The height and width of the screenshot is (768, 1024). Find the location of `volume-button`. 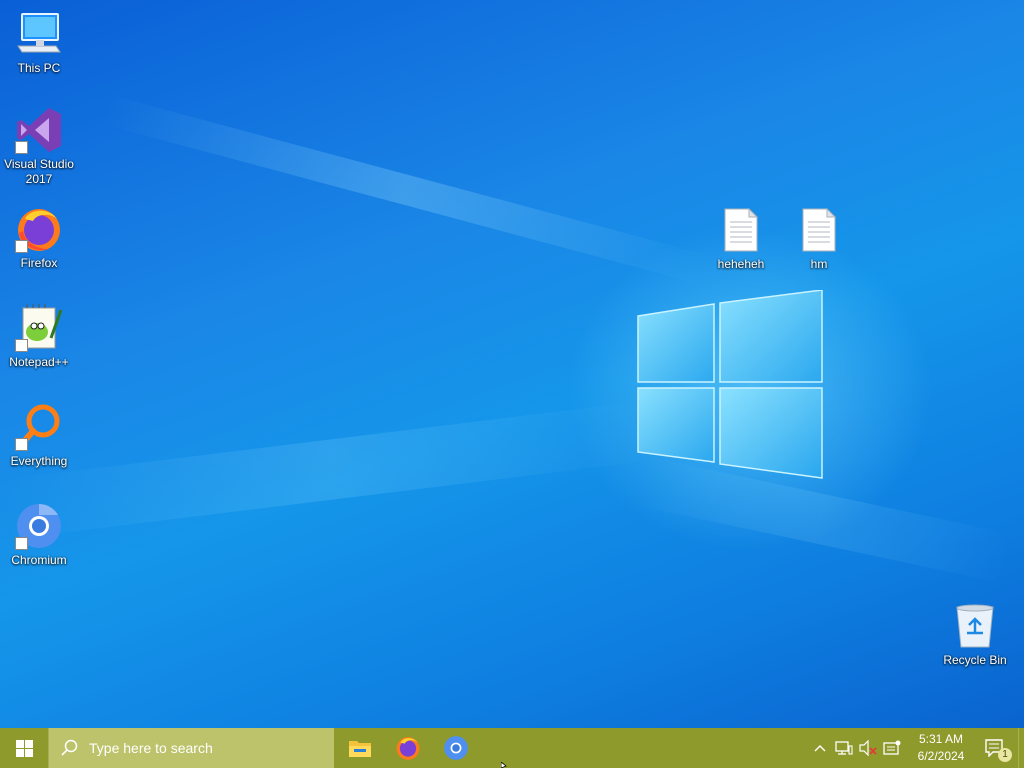

volume-button is located at coordinates (868, 748).